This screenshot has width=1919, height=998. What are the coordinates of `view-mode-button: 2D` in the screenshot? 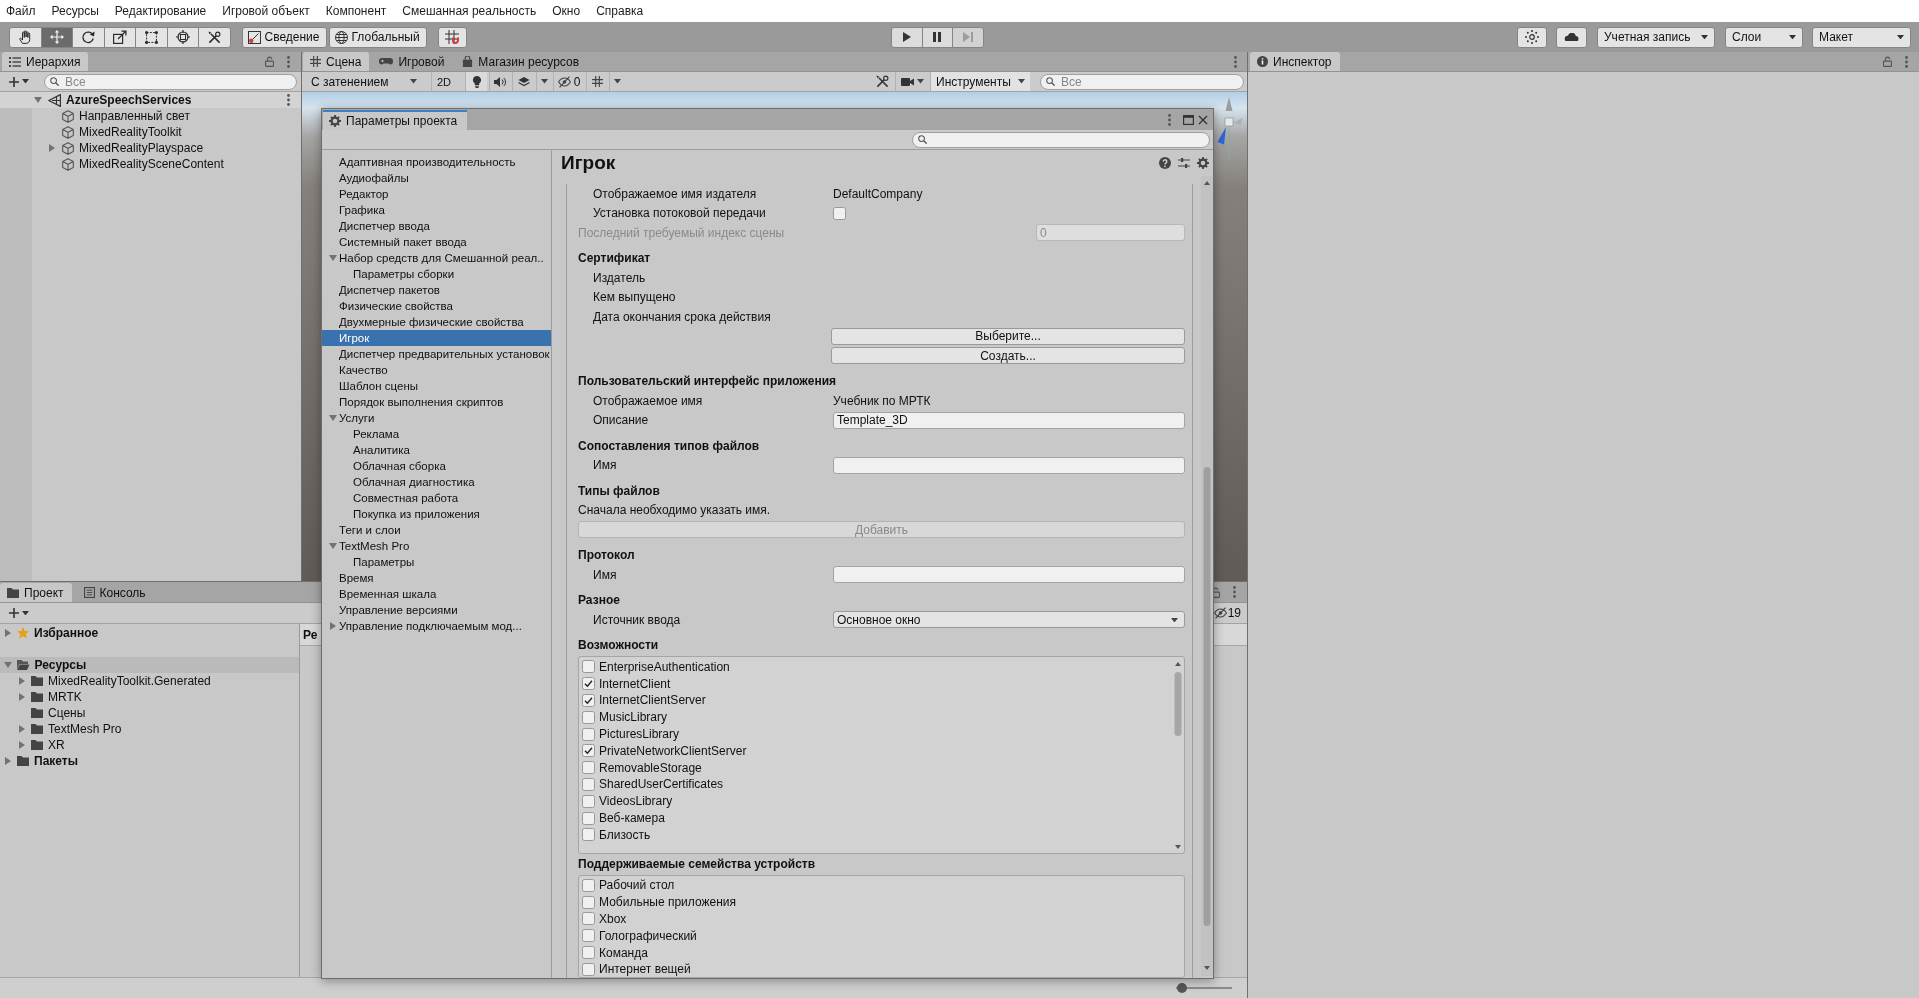 It's located at (443, 81).